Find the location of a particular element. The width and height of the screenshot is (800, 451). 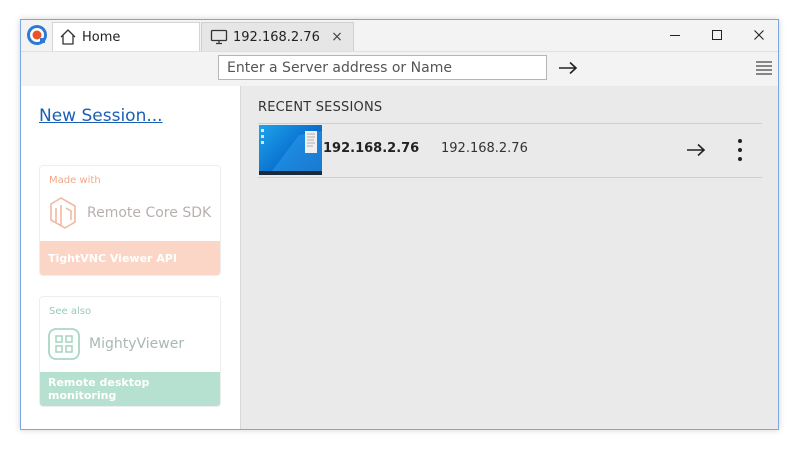

promo-brand-name: Remote Core SDK is located at coordinates (149, 213).